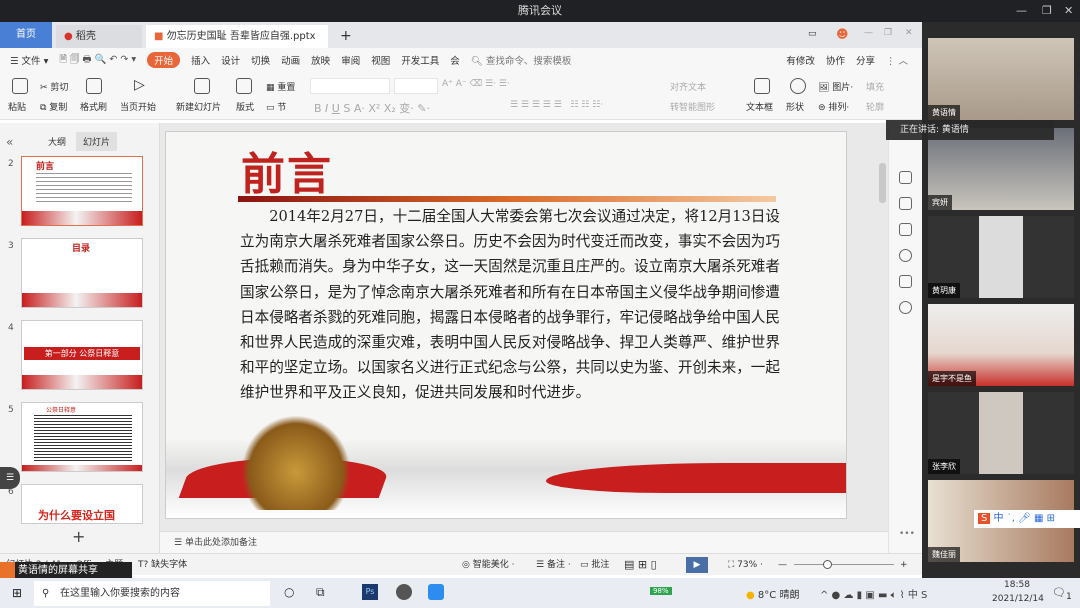 Image resolution: width=1080 pixels, height=608 pixels. I want to click on menu-file: ☰ 文件 ▾, so click(29, 60).